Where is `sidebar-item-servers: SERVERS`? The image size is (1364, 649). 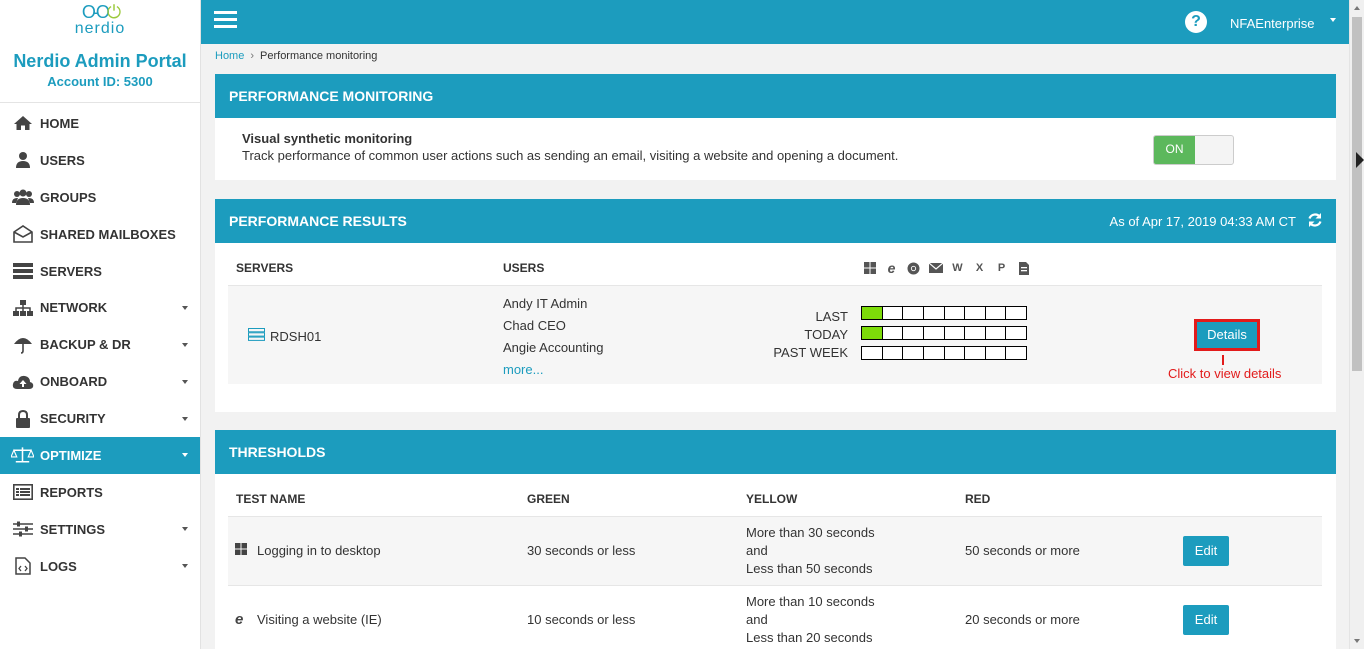
sidebar-item-servers: SERVERS is located at coordinates (100, 271).